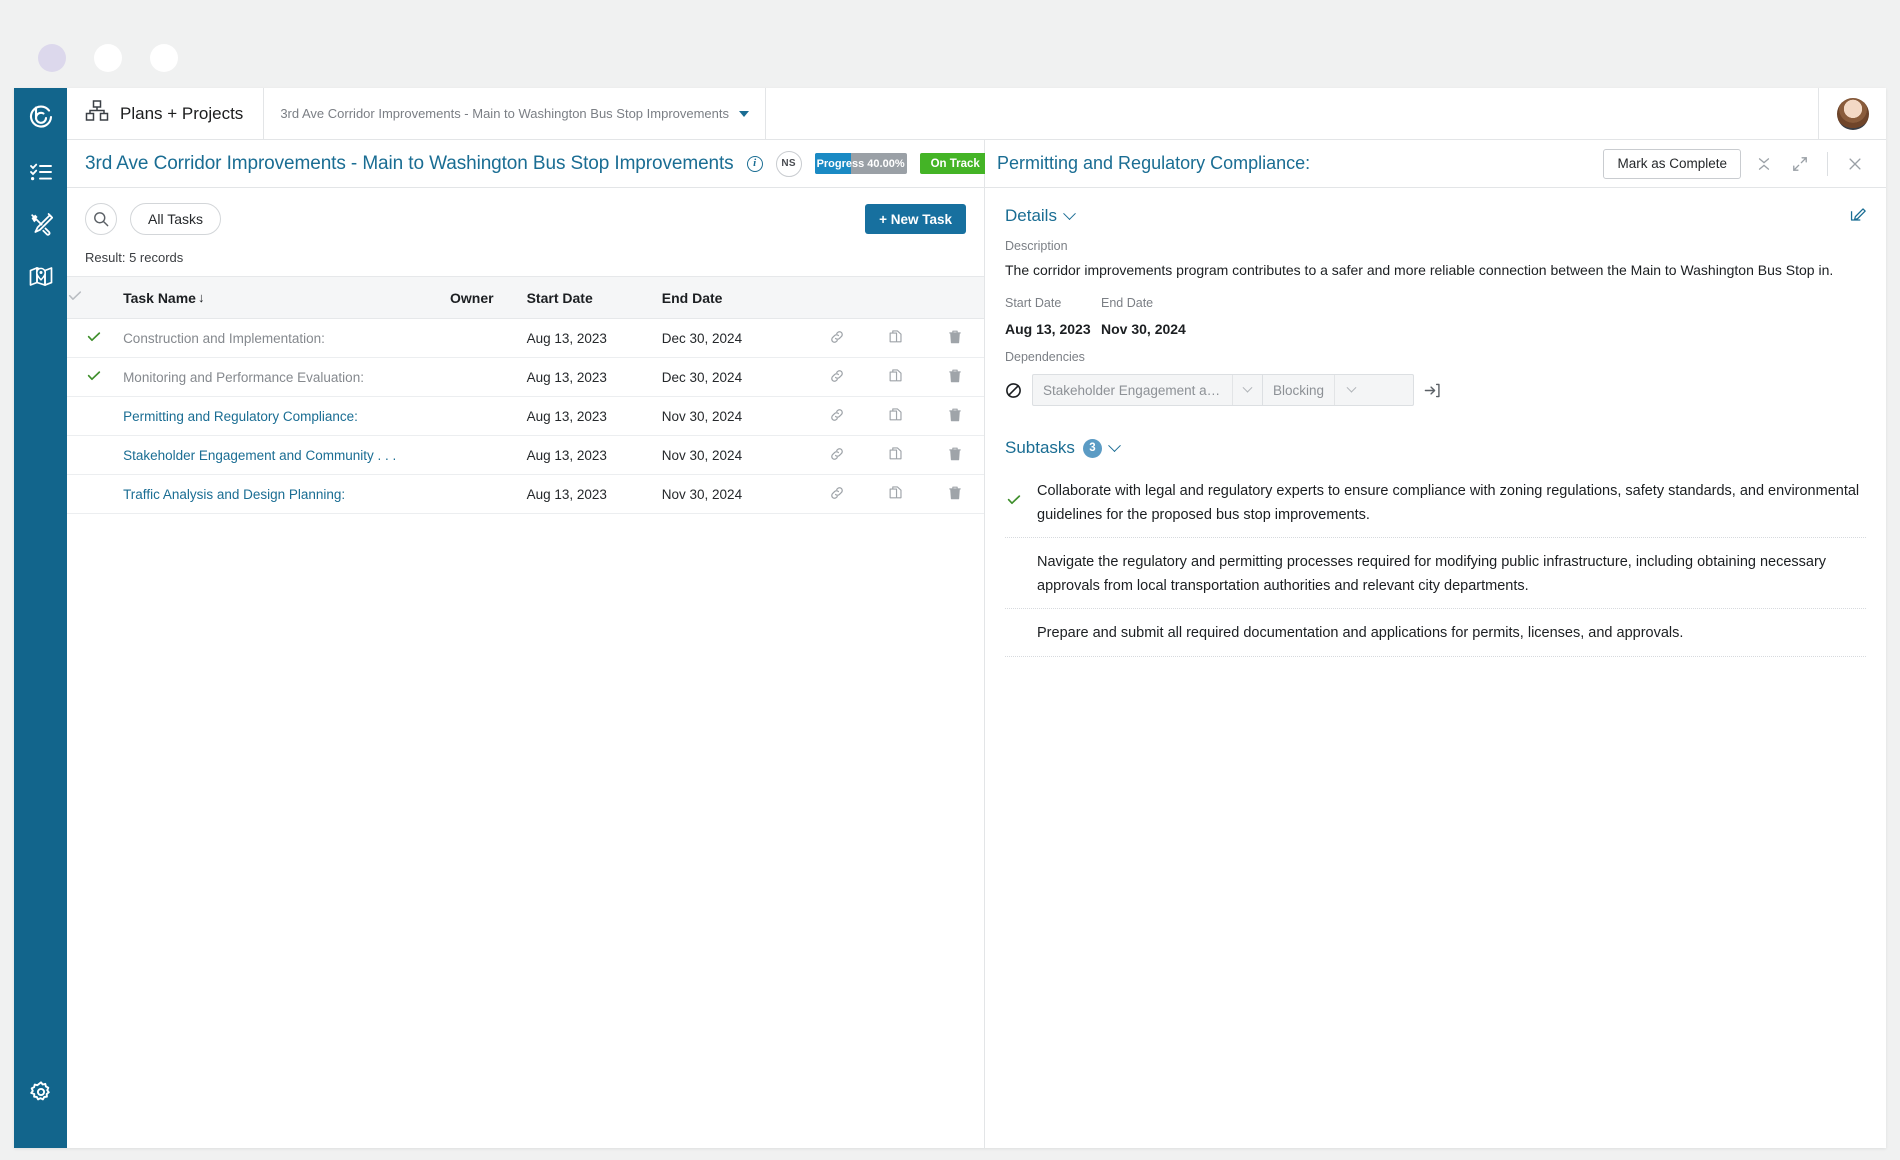 The height and width of the screenshot is (1160, 1900). Describe the element at coordinates (40, 224) in the screenshot. I see `tools-icon` at that location.